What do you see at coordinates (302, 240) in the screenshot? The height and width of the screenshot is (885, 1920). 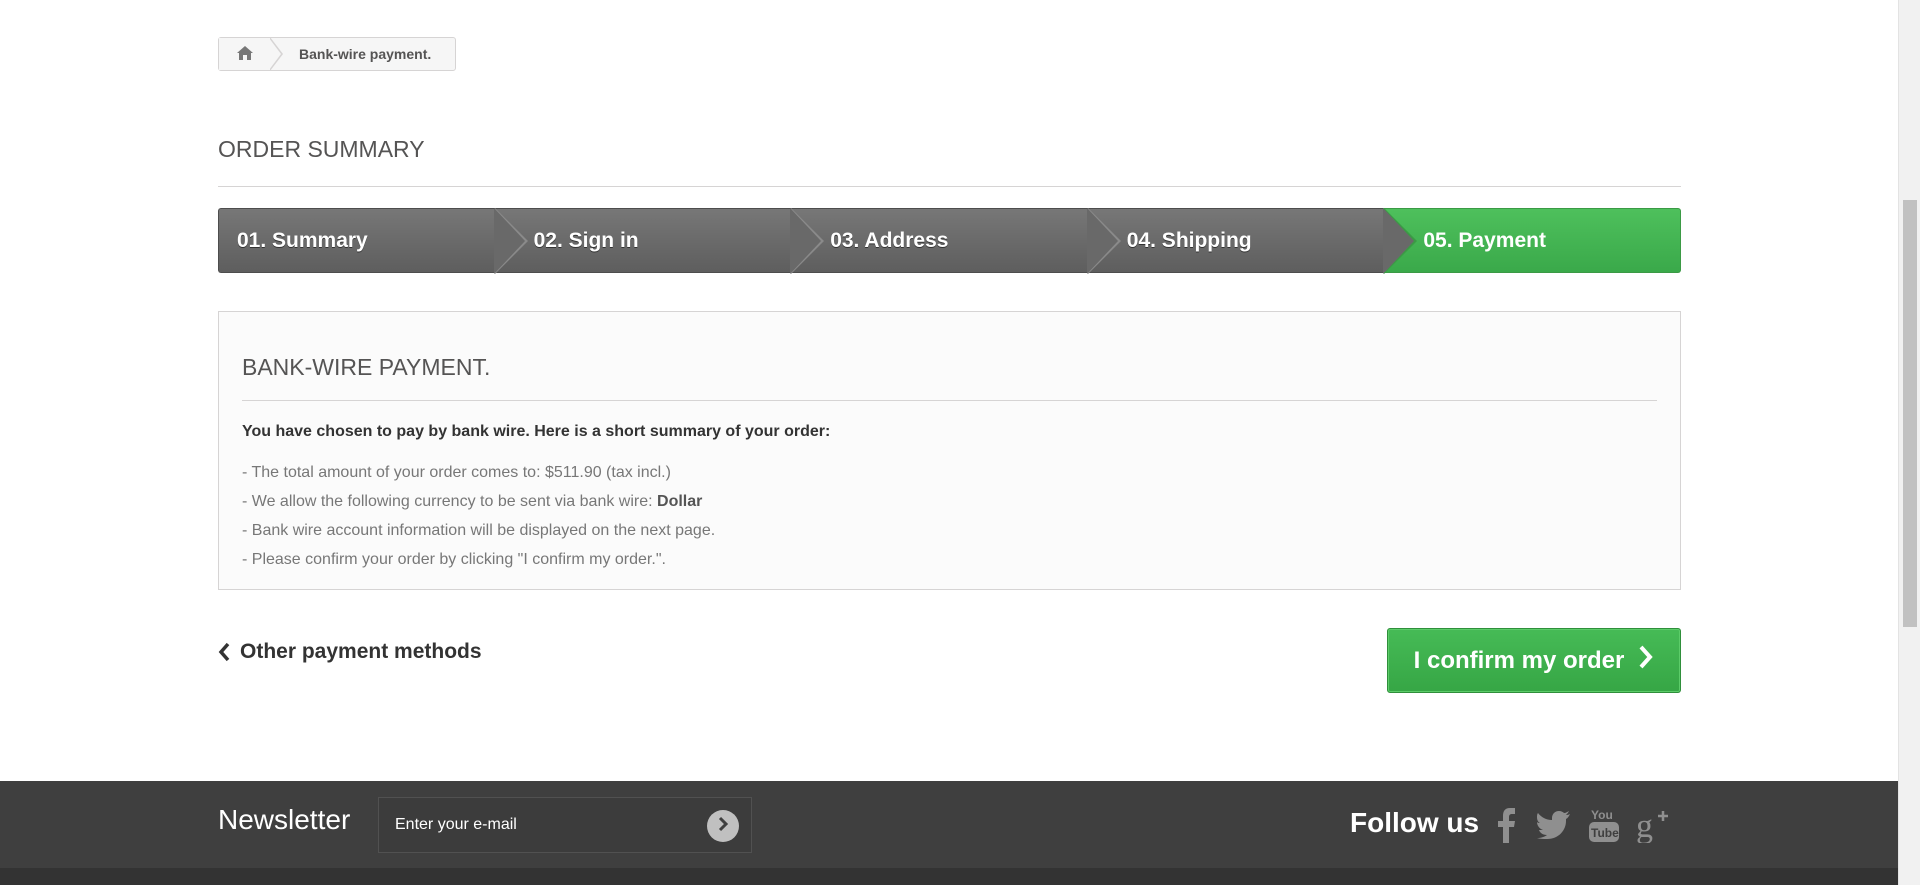 I see `step-label: 01. Summary` at bounding box center [302, 240].